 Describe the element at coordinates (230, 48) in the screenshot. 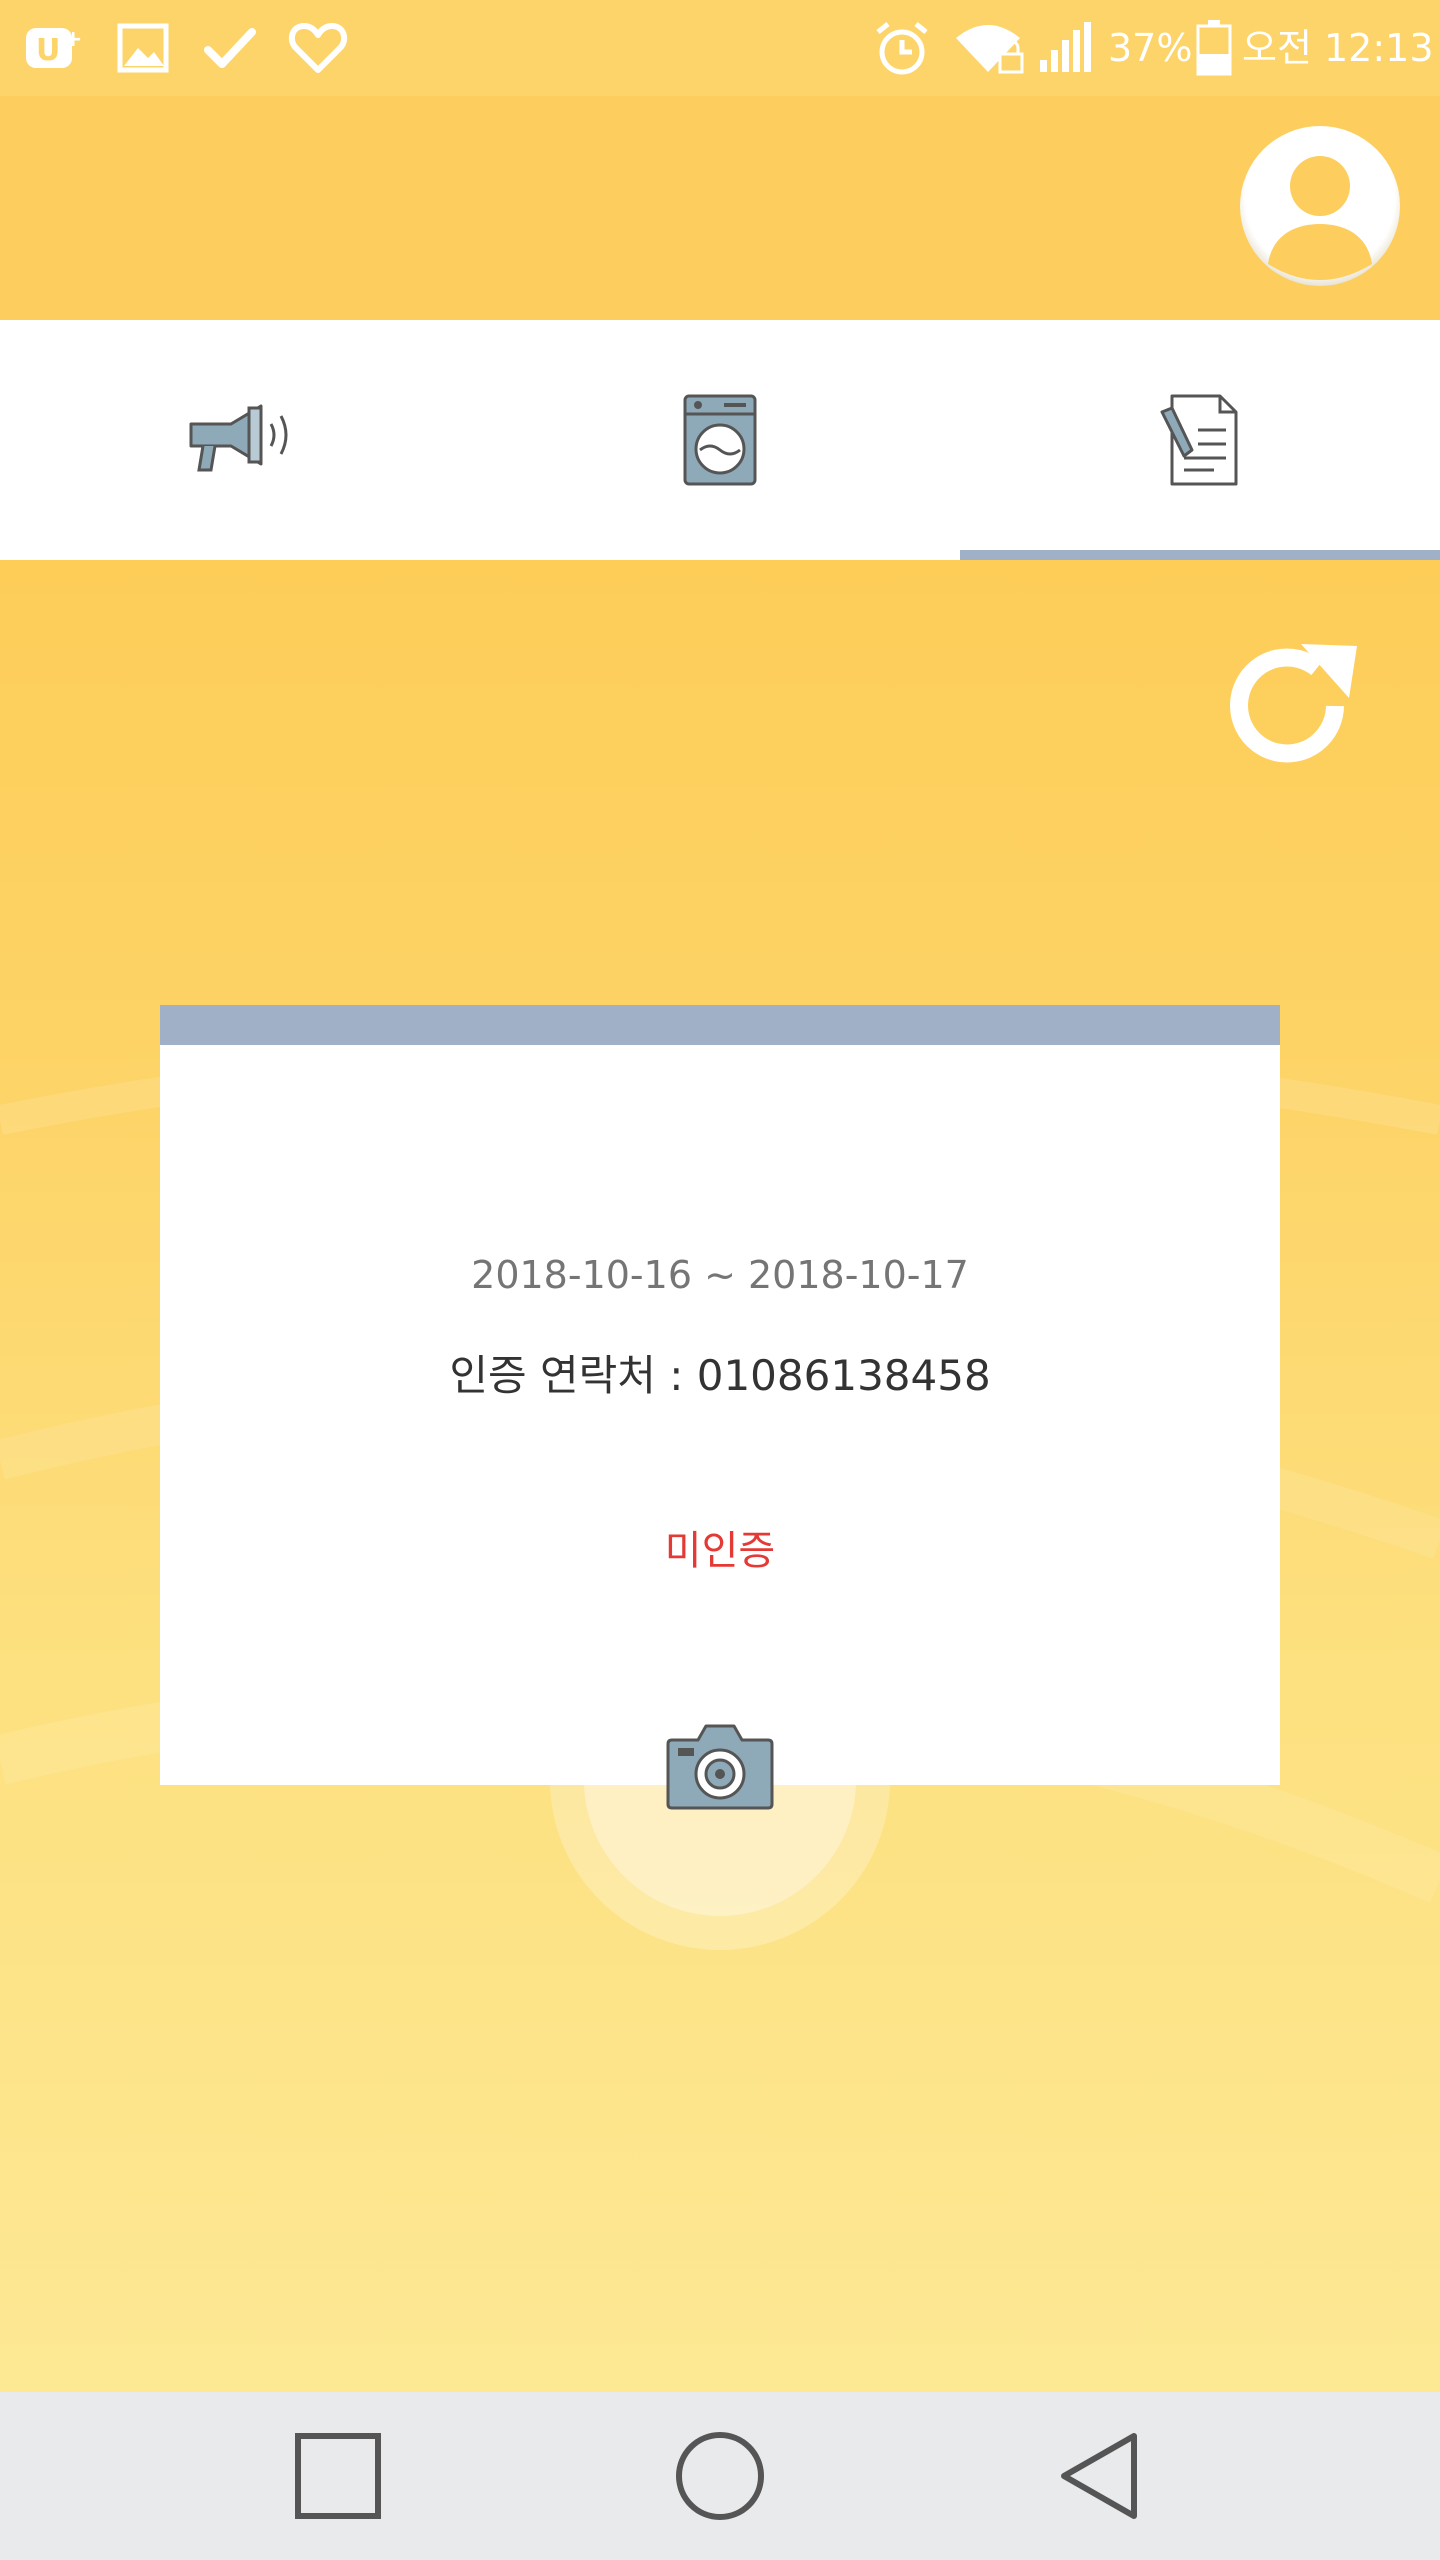

I see `check-icon` at that location.